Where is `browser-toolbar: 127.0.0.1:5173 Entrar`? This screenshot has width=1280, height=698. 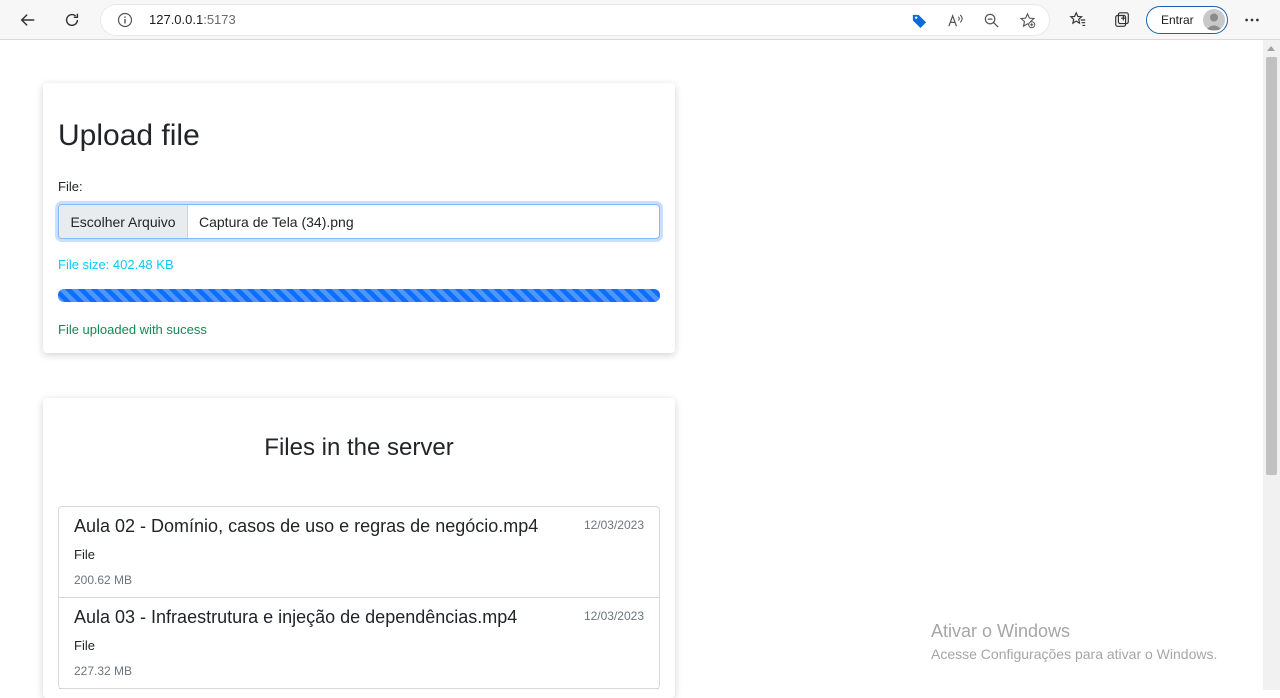 browser-toolbar: 127.0.0.1:5173 Entrar is located at coordinates (640, 20).